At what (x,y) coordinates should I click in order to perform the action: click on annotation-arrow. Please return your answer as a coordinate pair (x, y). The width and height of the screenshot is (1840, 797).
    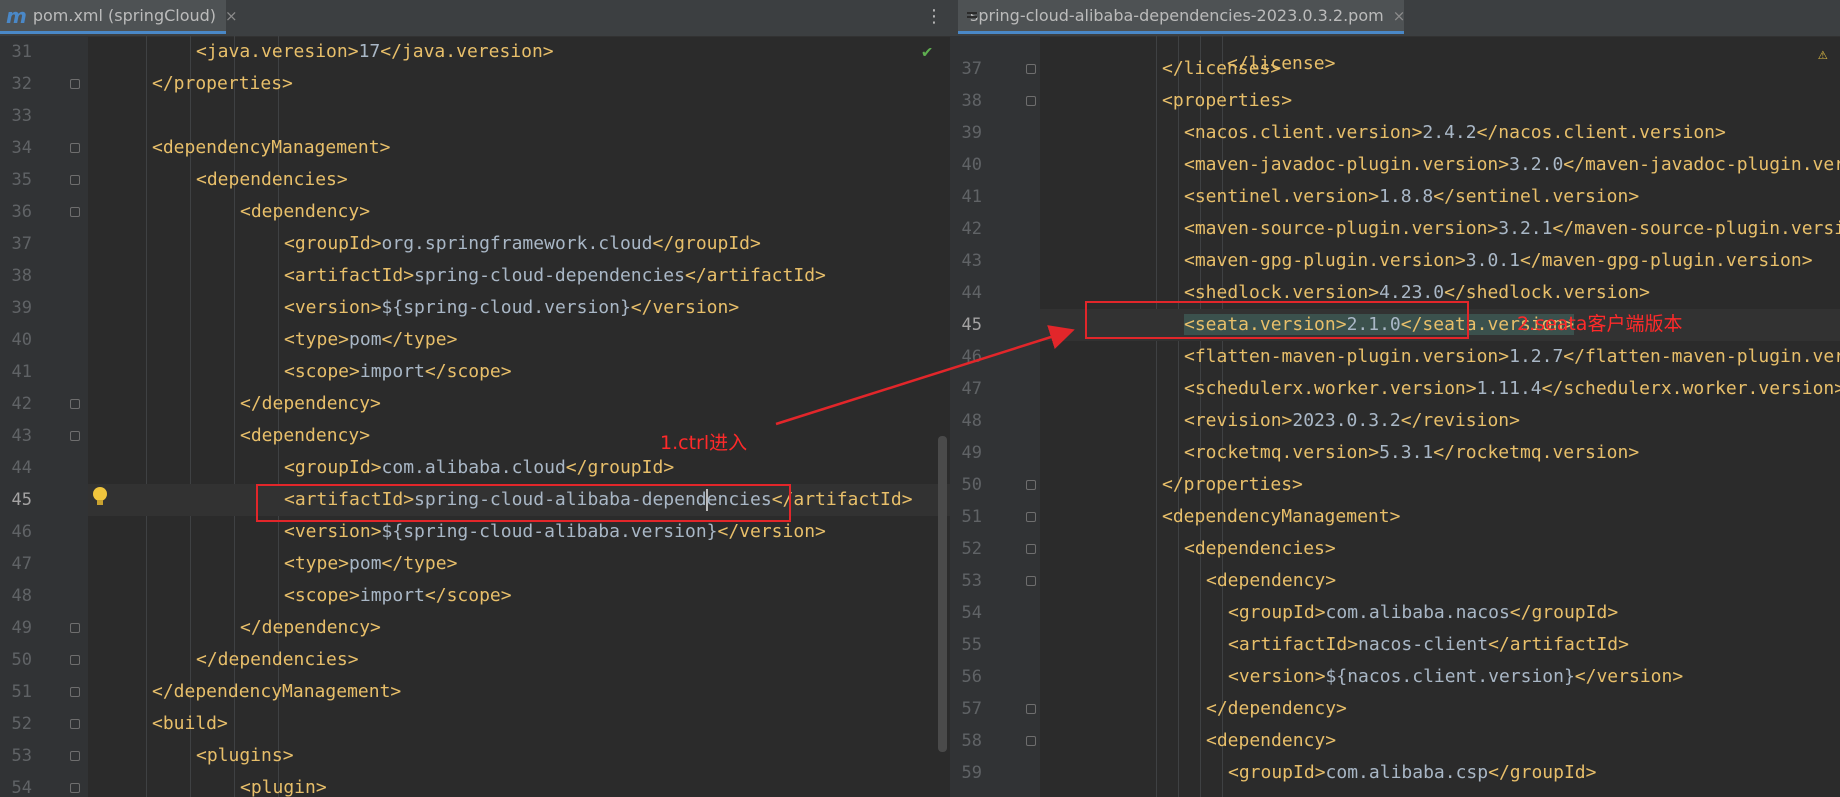
    Looking at the image, I should click on (925, 375).